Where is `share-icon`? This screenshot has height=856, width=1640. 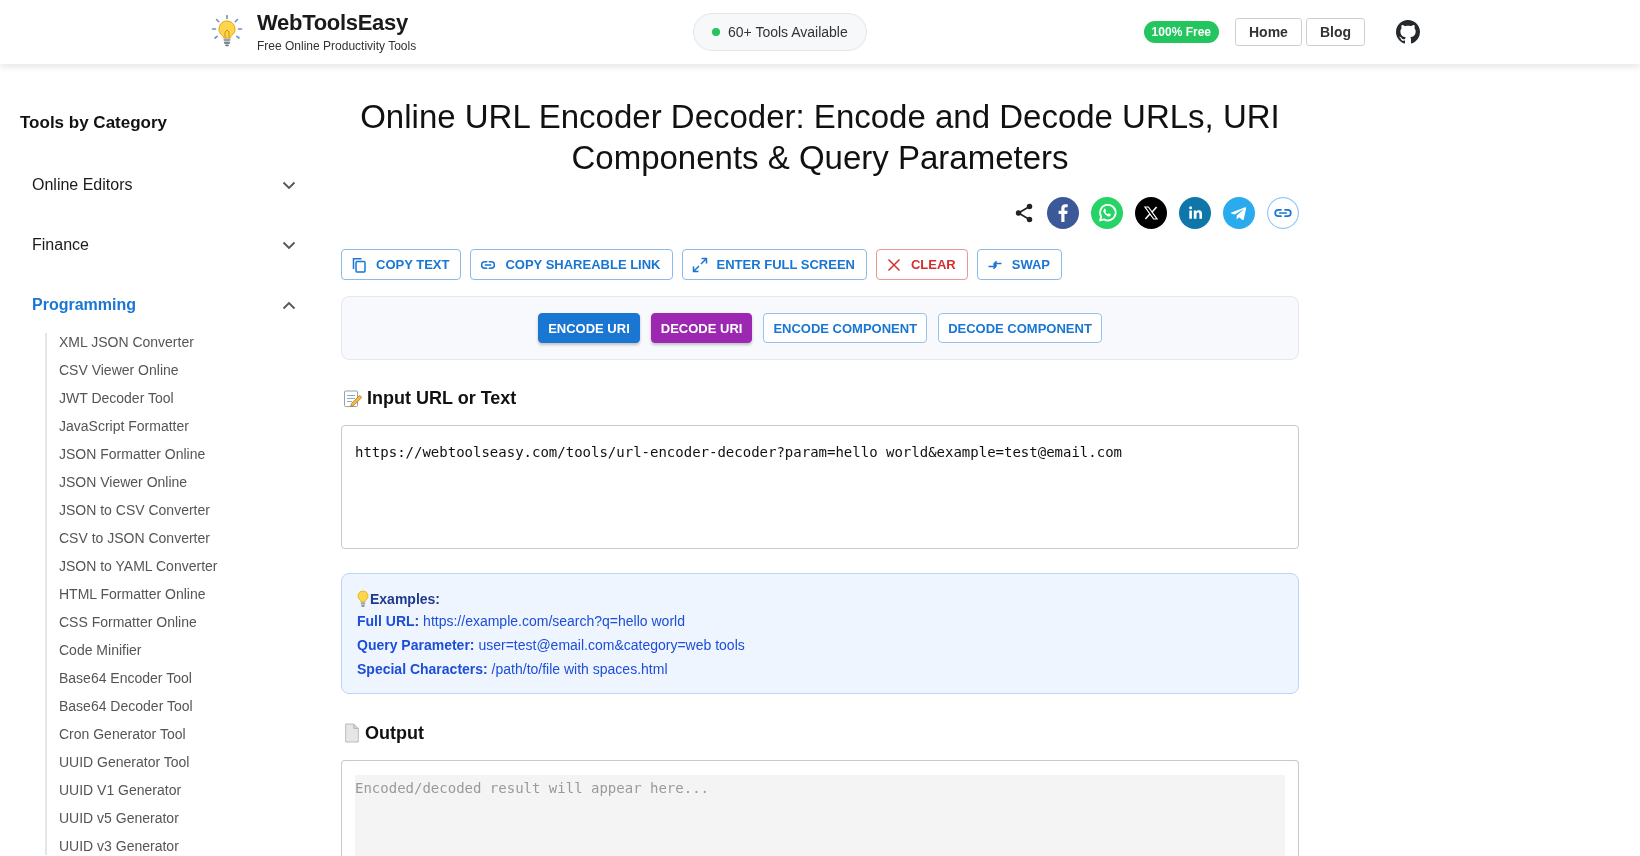
share-icon is located at coordinates (1024, 213).